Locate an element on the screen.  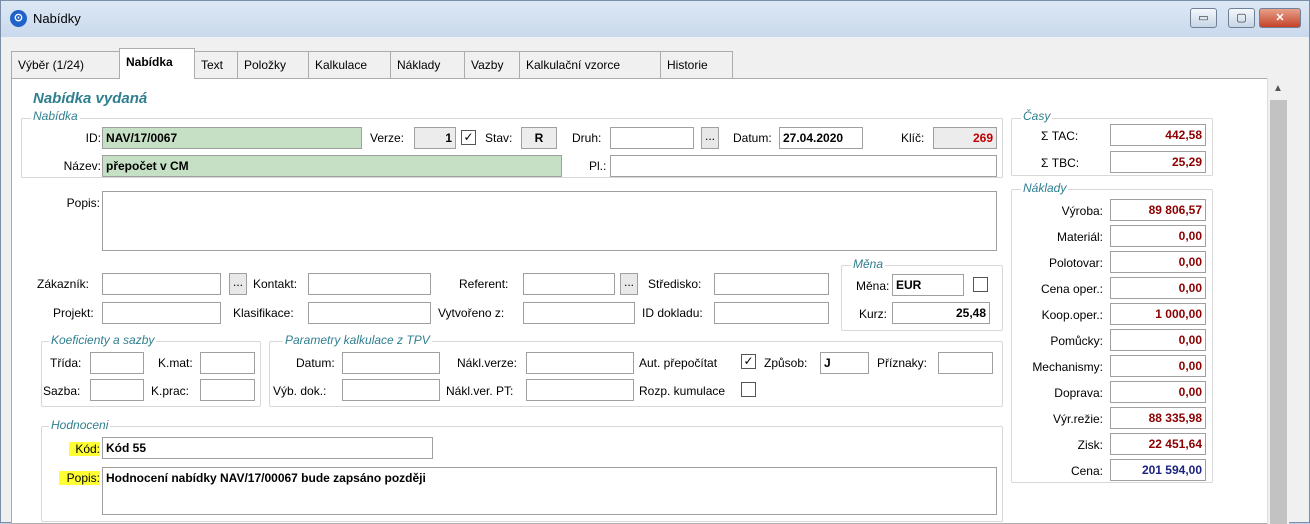
customer-label: Zákazník: is located at coordinates (63, 284).